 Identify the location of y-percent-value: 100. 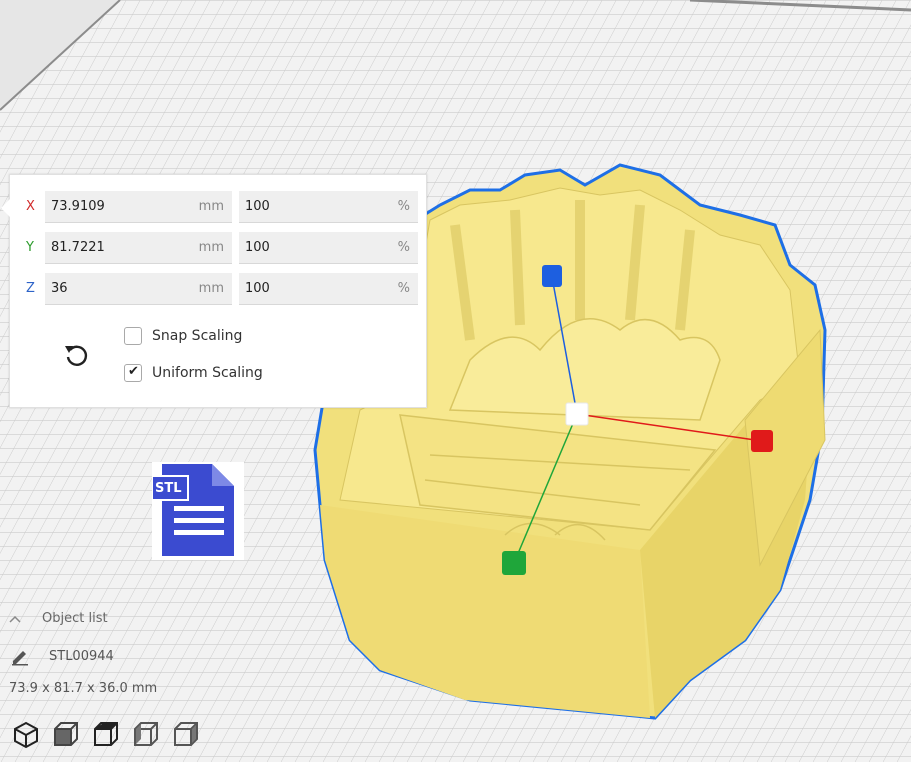
(257, 247).